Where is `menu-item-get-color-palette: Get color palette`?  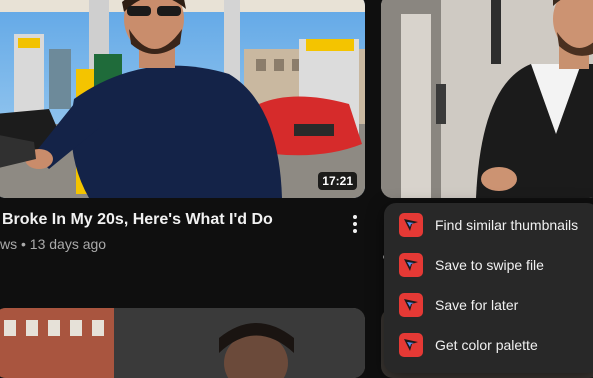
menu-item-get-color-palette: Get color palette is located at coordinates (488, 345).